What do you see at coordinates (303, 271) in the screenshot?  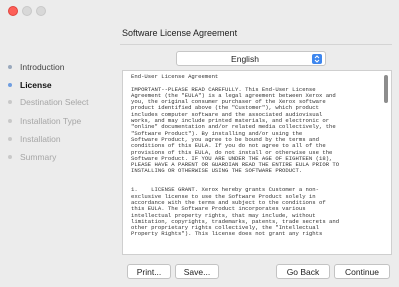 I see `go-back-button: Go Back` at bounding box center [303, 271].